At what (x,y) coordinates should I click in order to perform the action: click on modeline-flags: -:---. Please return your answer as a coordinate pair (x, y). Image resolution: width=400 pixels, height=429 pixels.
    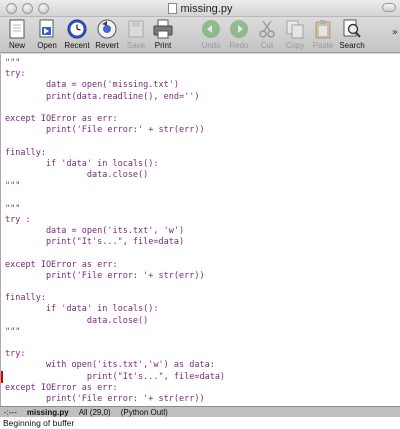
    Looking at the image, I should click on (10, 412).